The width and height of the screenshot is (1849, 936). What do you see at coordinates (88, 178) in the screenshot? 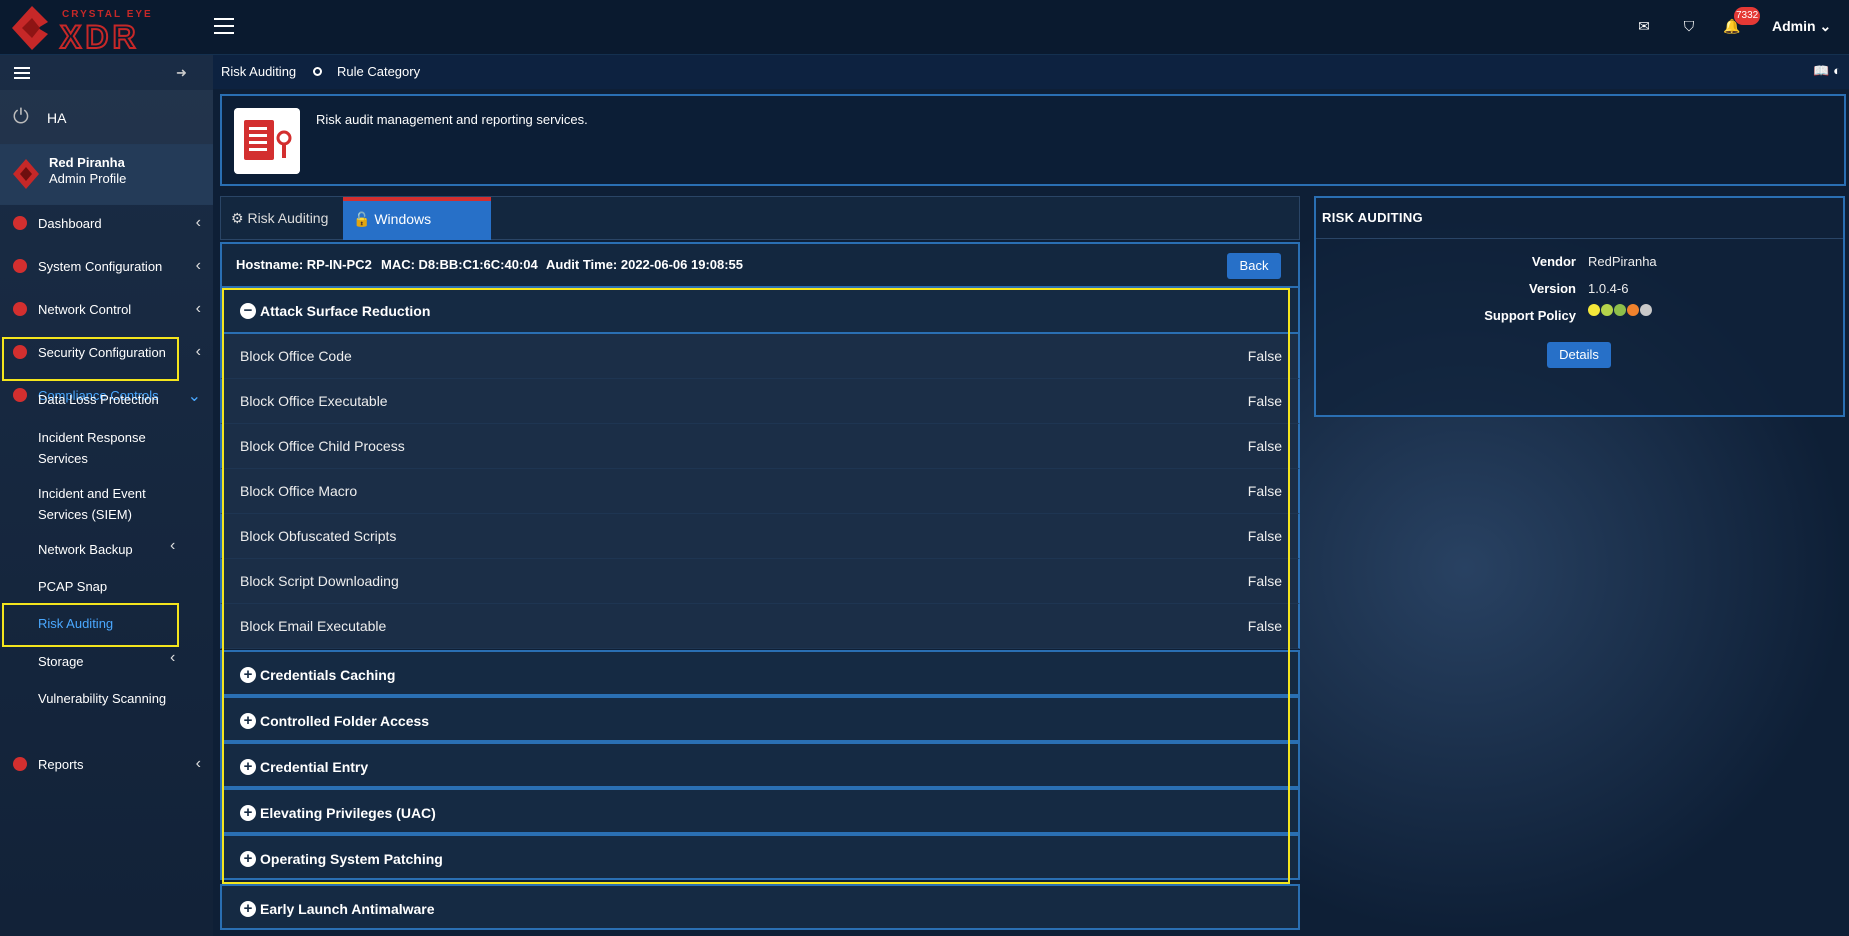
I see `profile-role: Admin Profile` at bounding box center [88, 178].